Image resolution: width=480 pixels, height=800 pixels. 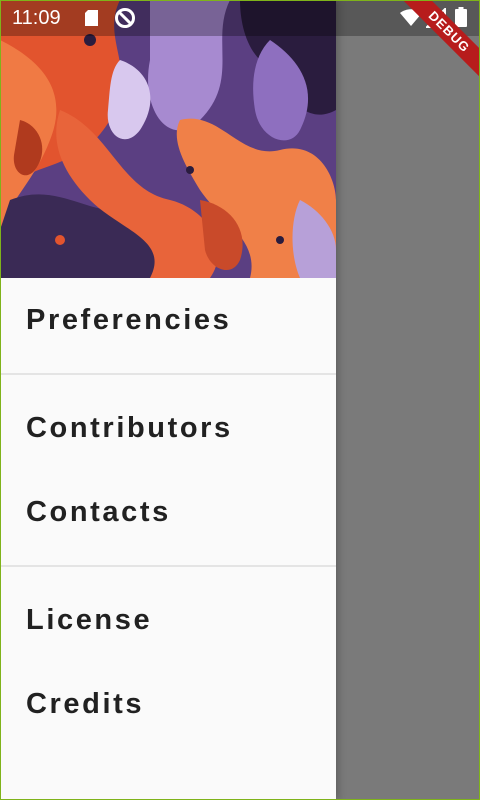 I want to click on drawer-item-label: License, so click(x=89, y=619).